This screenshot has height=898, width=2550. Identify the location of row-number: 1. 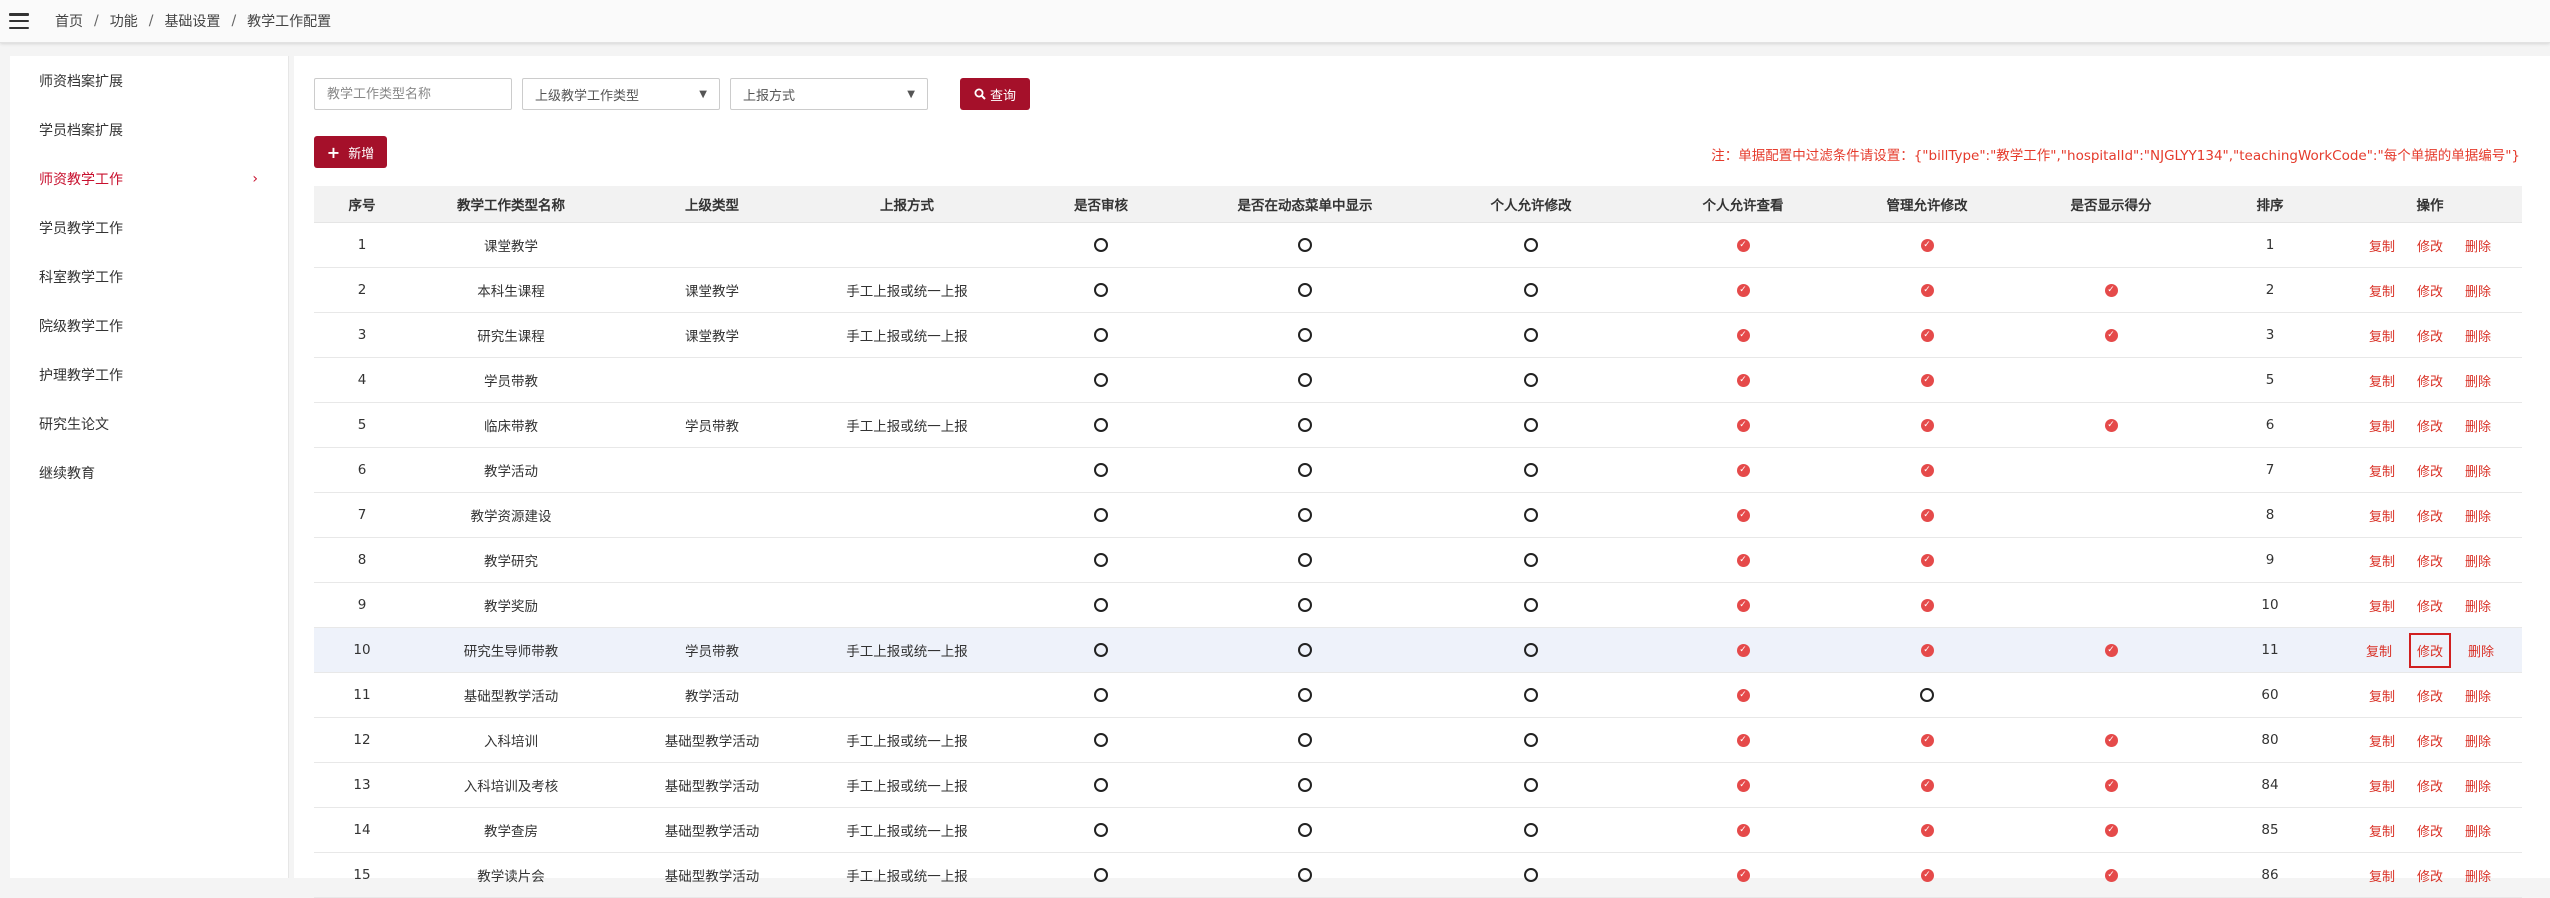
(362, 245).